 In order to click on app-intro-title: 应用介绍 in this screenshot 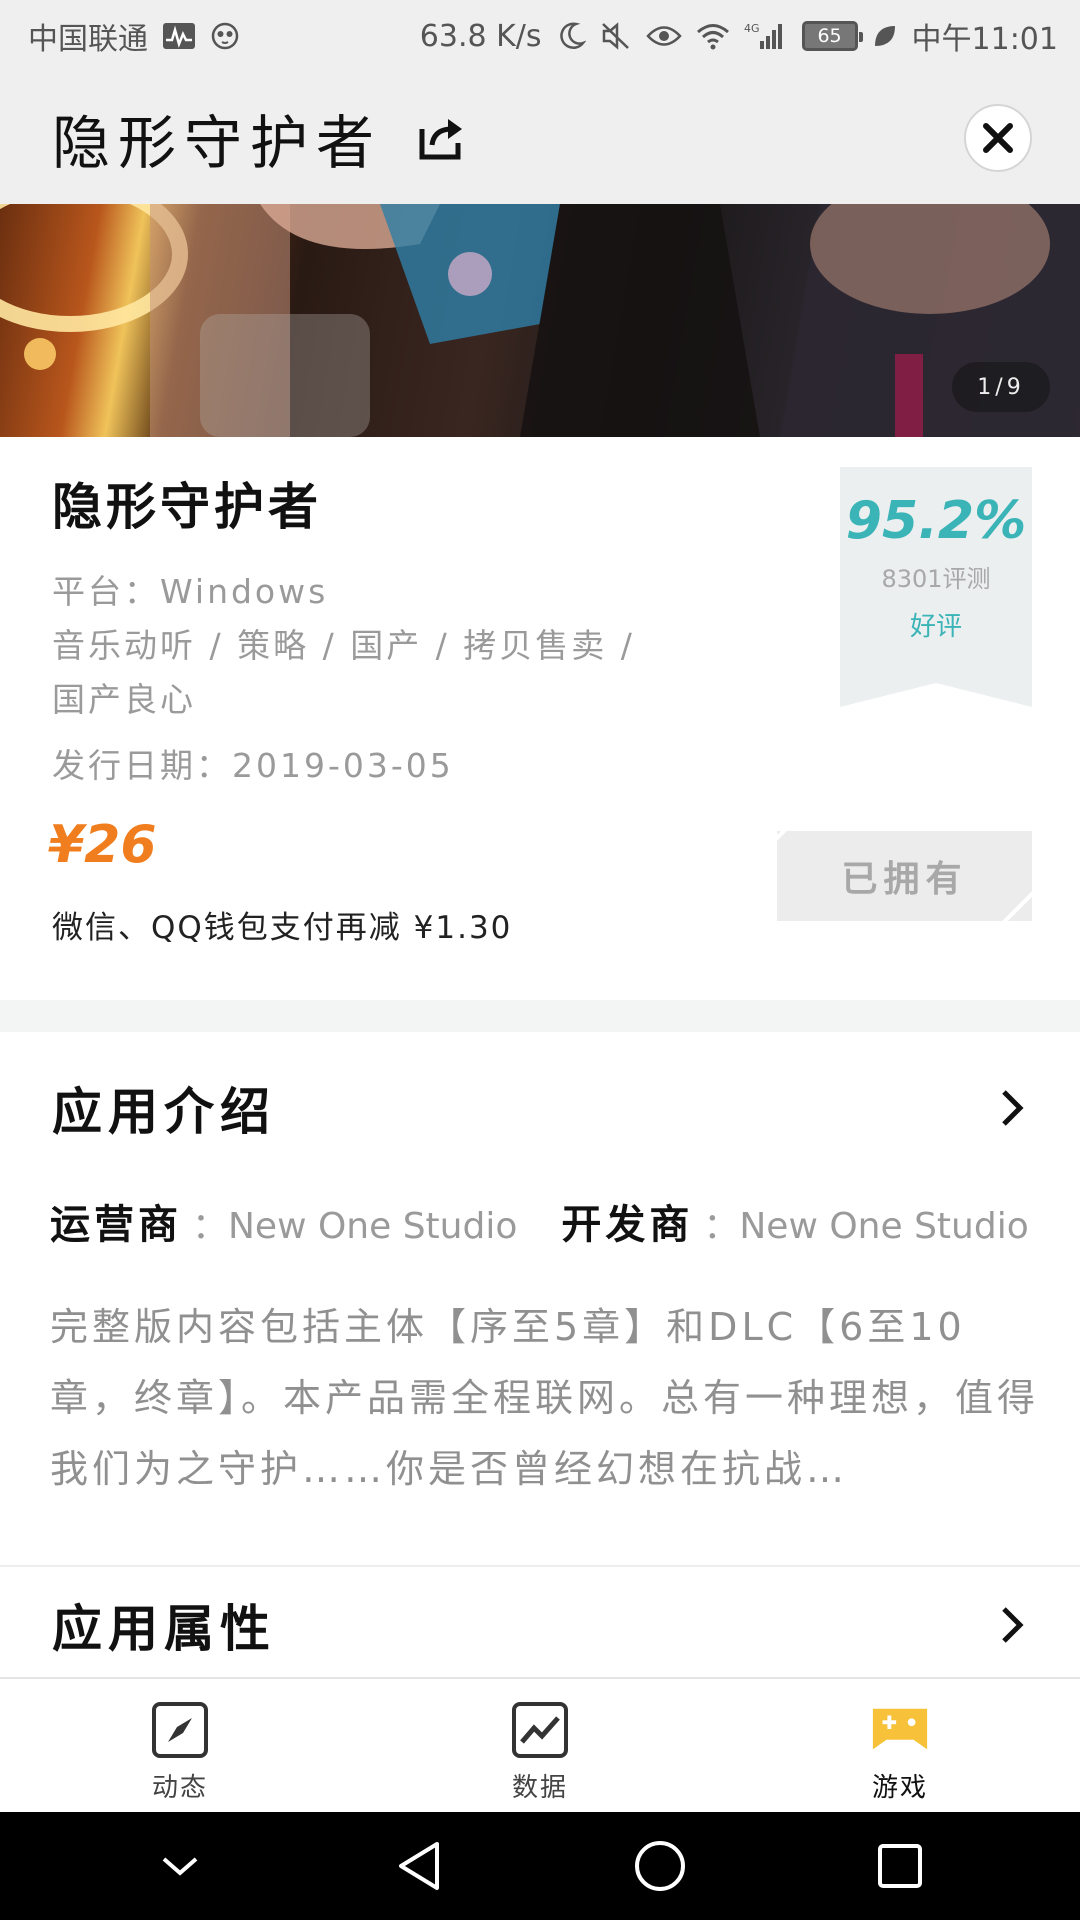, I will do `click(164, 1112)`.